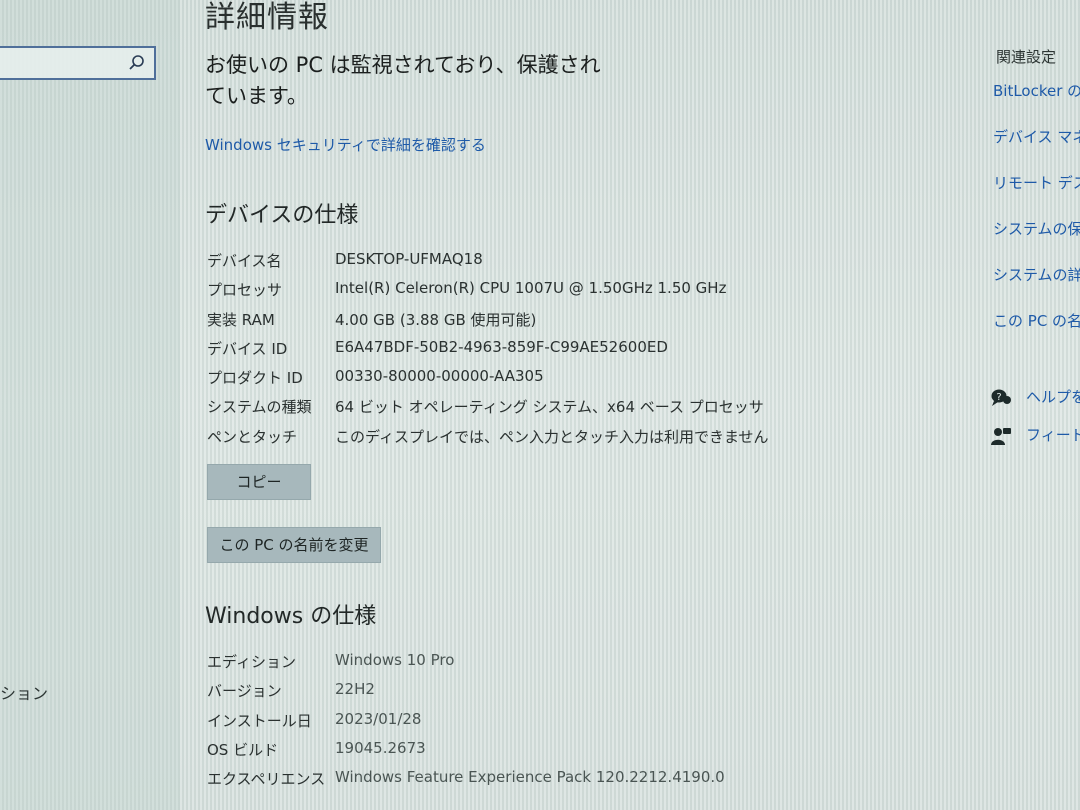 This screenshot has height=810, width=1080. I want to click on spec-value: Windows 10 Pro, so click(395, 660).